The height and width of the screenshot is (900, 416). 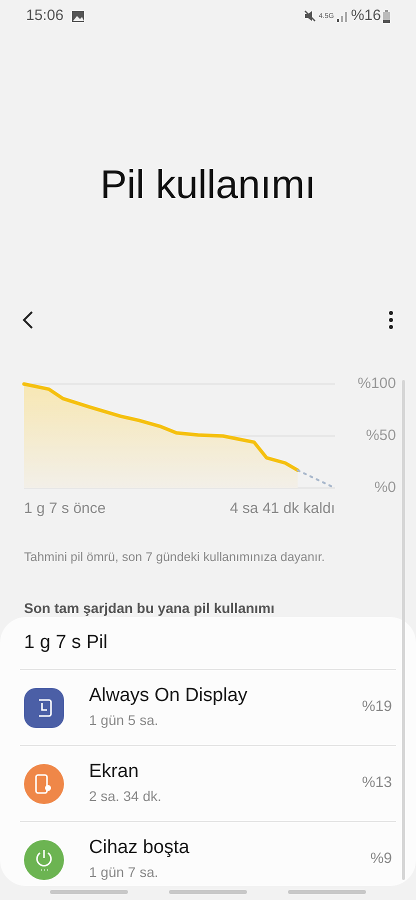 I want to click on item-name: Ekran, so click(x=114, y=772).